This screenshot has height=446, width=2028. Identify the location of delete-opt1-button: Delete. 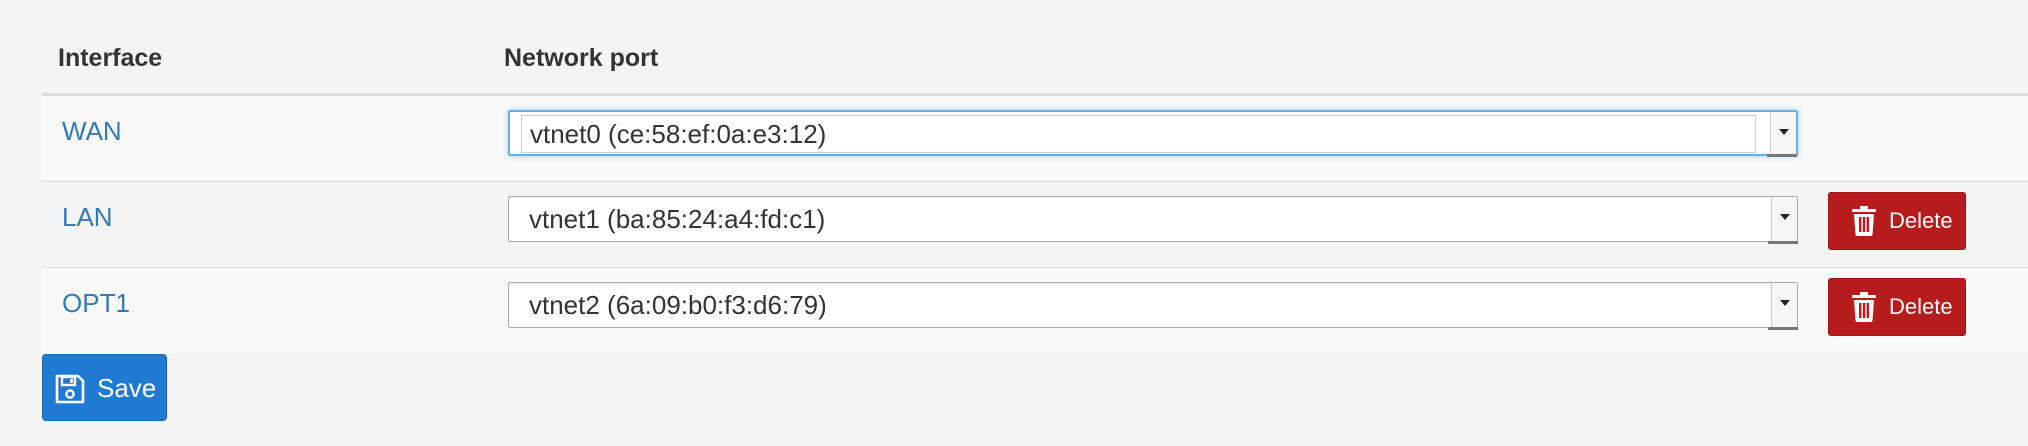
(1897, 307).